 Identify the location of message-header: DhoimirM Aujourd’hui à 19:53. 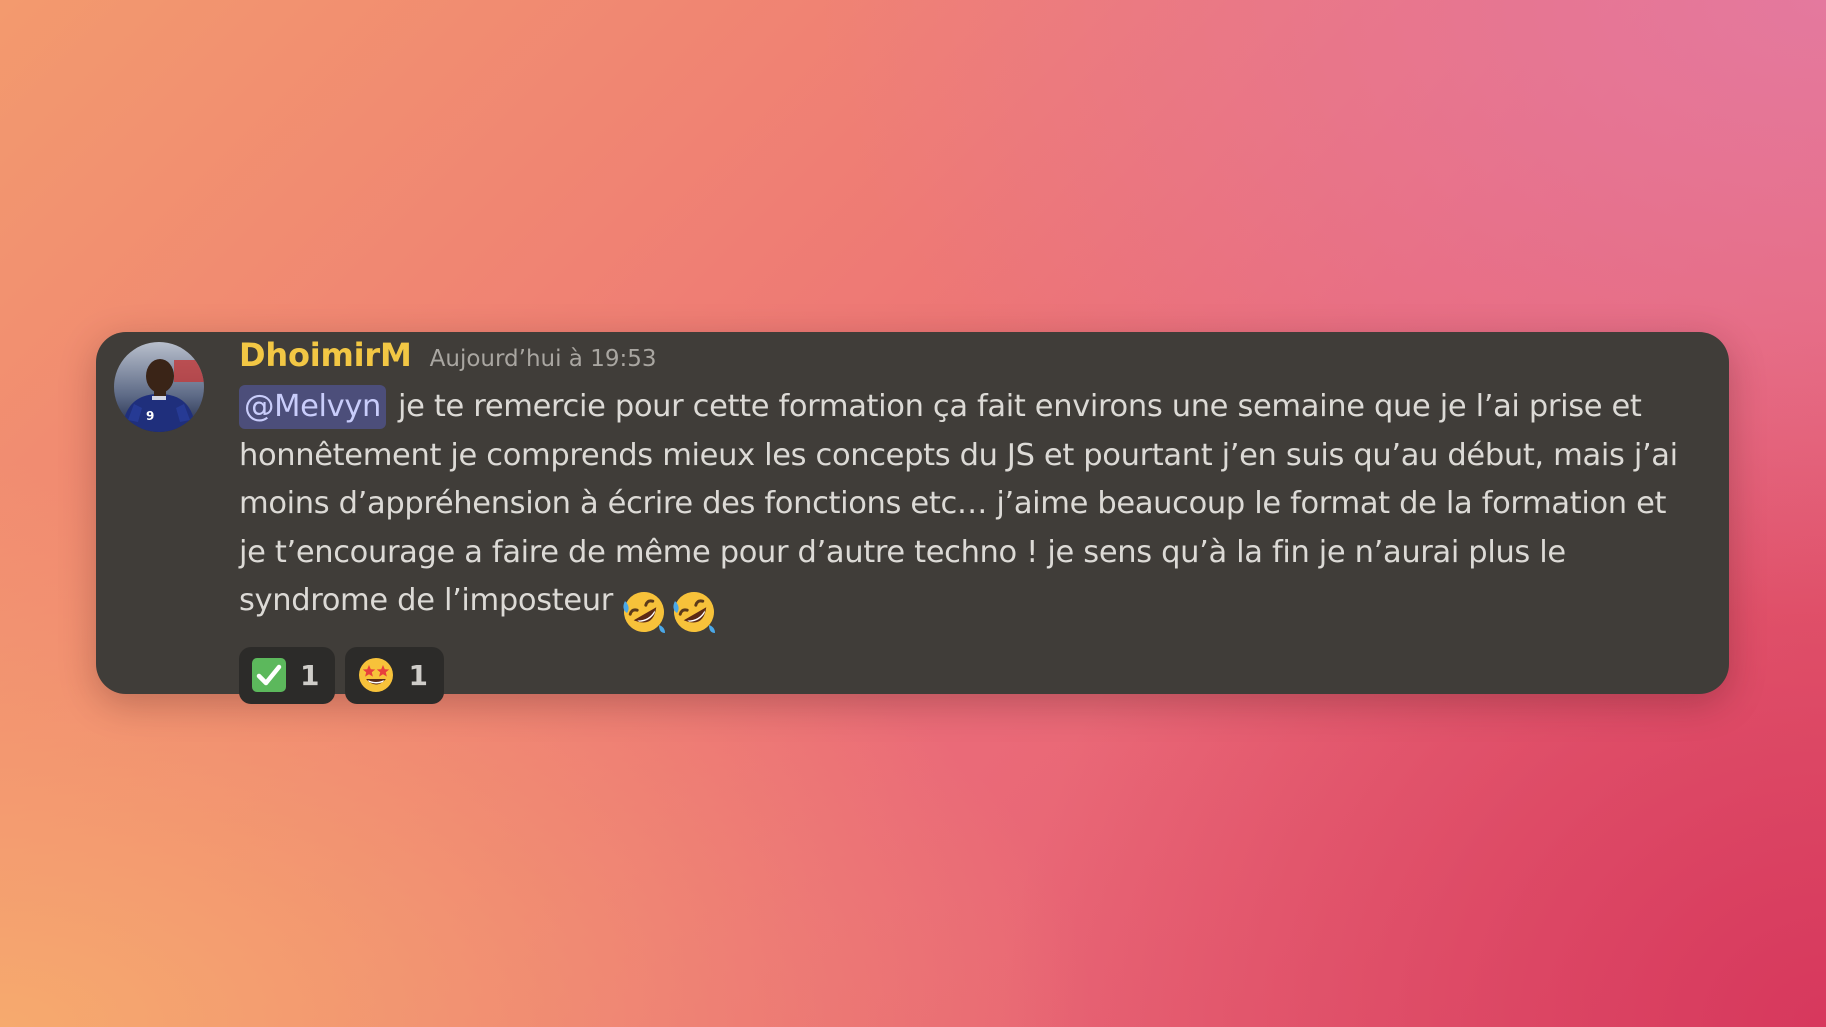
(967, 359).